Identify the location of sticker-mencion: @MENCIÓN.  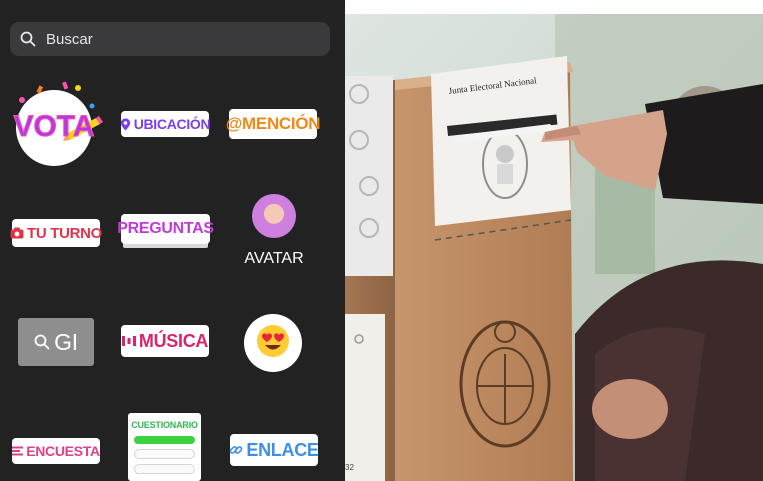
(273, 124).